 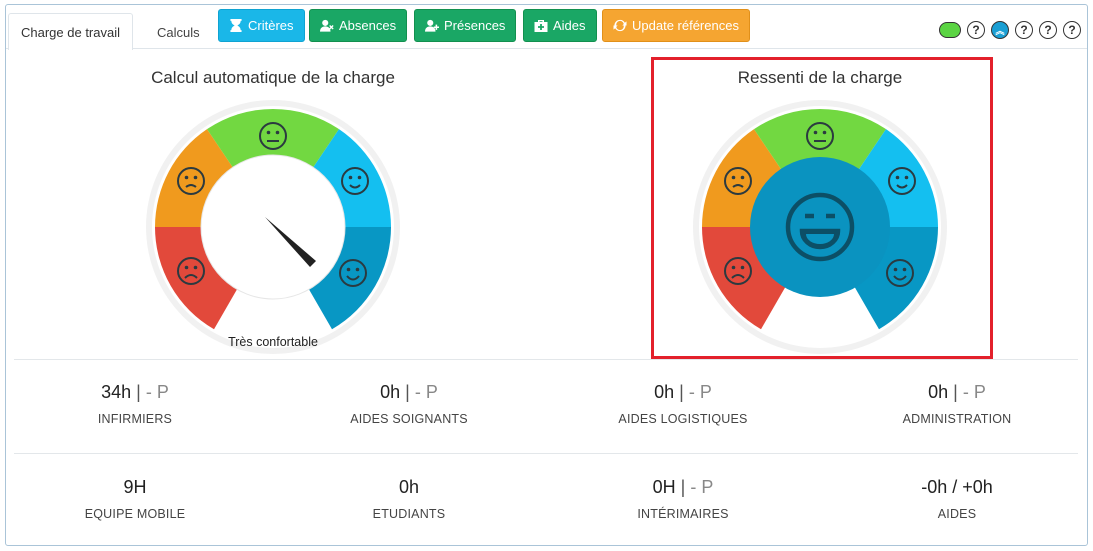 I want to click on gauge-auto, so click(x=273, y=227).